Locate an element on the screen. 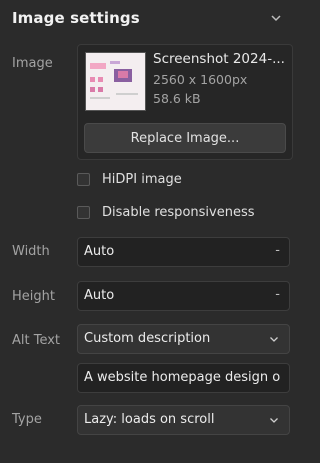 The width and height of the screenshot is (320, 463). loading-type-select: Lazy: loads on scroll is located at coordinates (183, 420).